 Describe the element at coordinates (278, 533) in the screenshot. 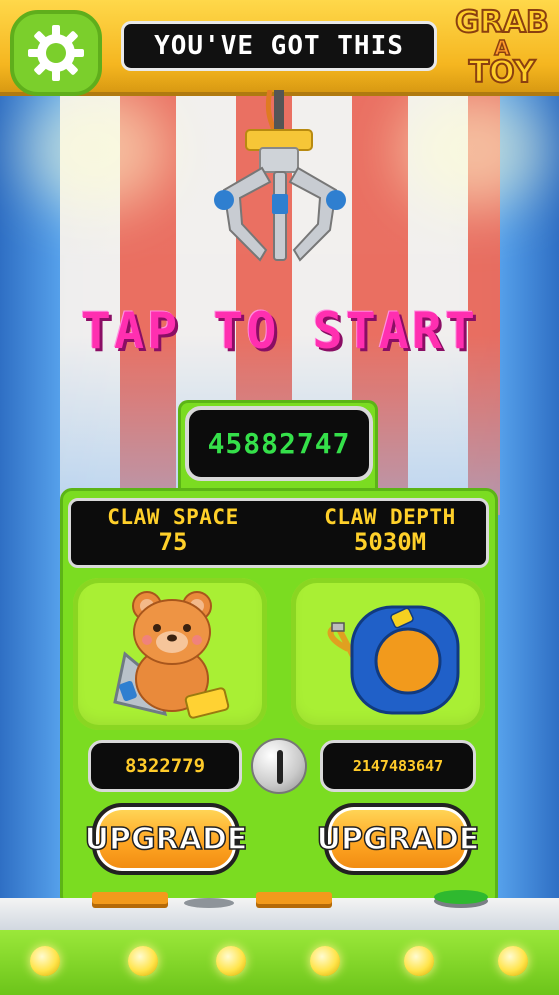

I see `claw-stats-display: CLAW SPACE 75 CLAW DEPTH 5030M` at that location.